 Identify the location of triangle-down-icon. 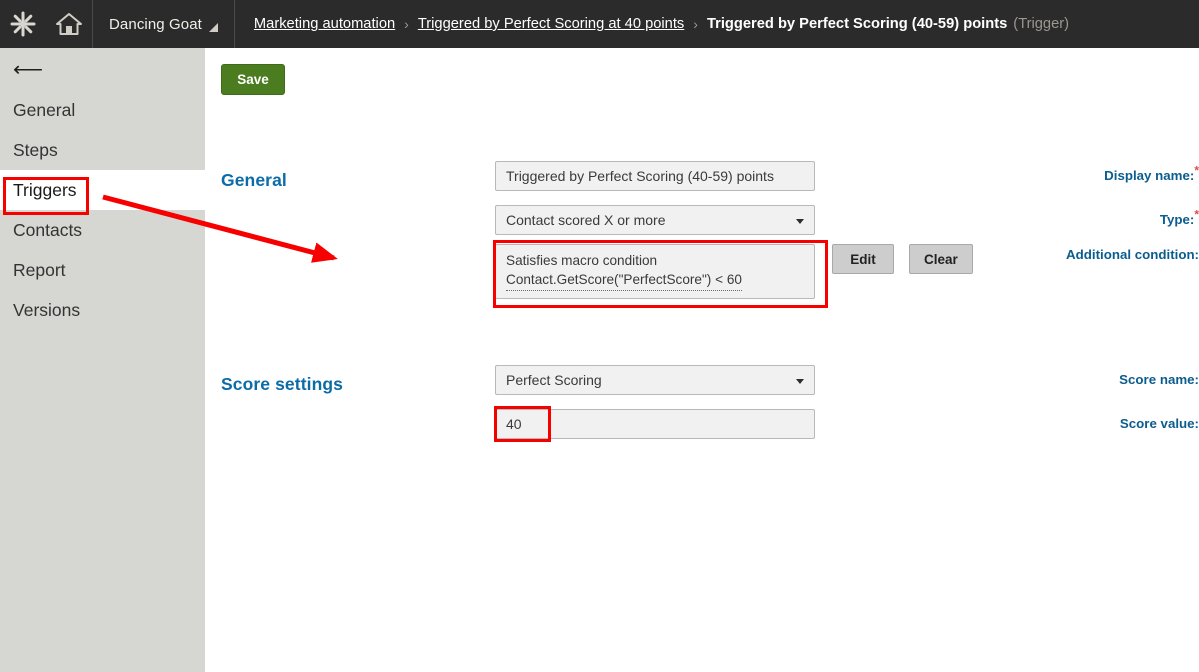
(213, 27).